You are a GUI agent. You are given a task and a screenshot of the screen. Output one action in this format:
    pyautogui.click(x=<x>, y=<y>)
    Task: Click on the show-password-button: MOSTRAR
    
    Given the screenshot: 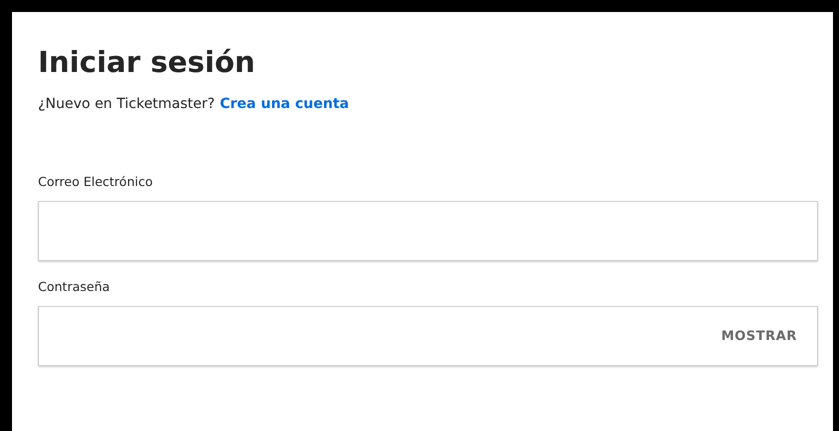 What is the action you would take?
    pyautogui.click(x=759, y=336)
    